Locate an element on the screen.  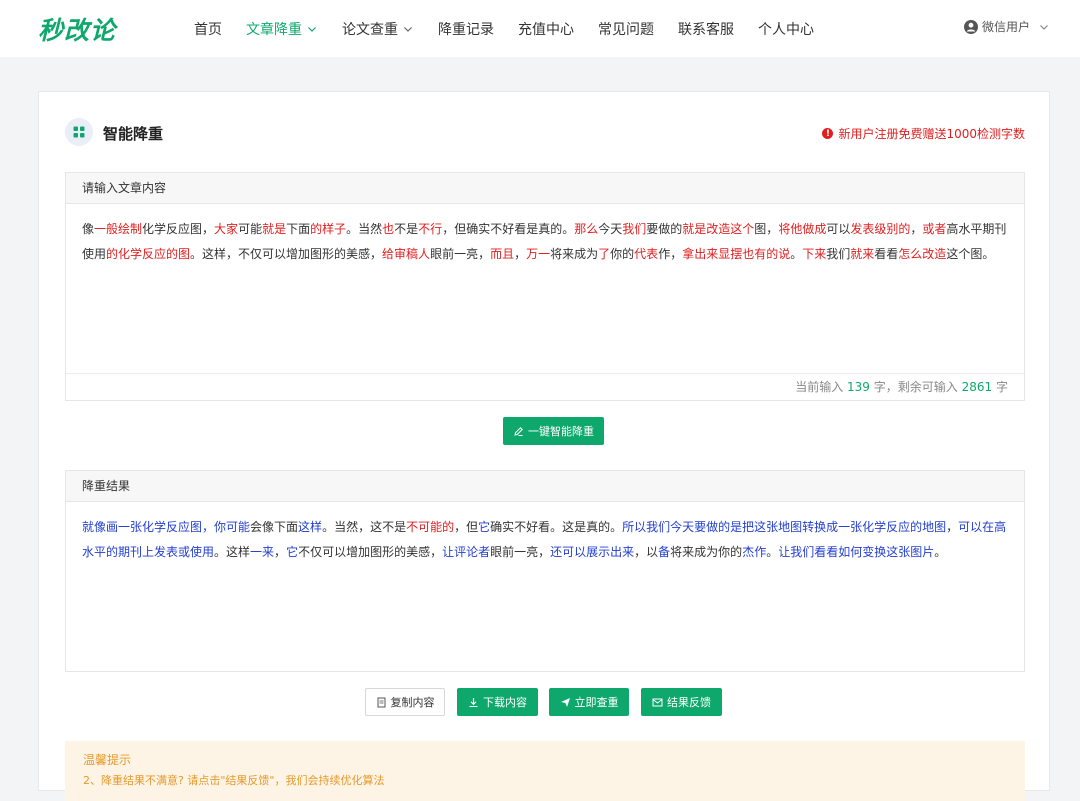
current-count: 139 is located at coordinates (858, 387).